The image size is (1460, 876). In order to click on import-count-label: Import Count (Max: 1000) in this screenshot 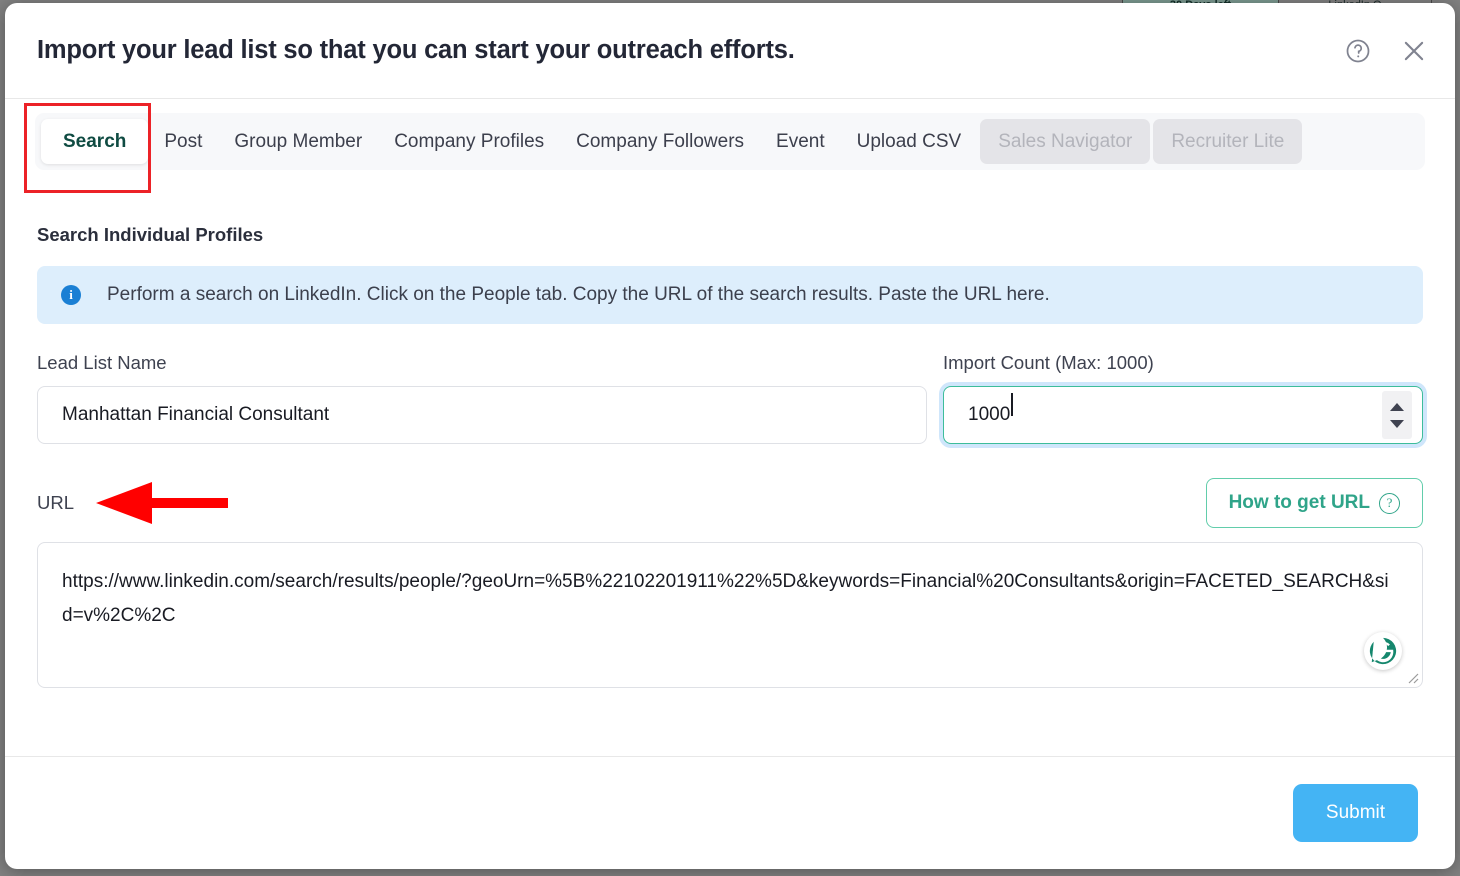, I will do `click(1048, 362)`.